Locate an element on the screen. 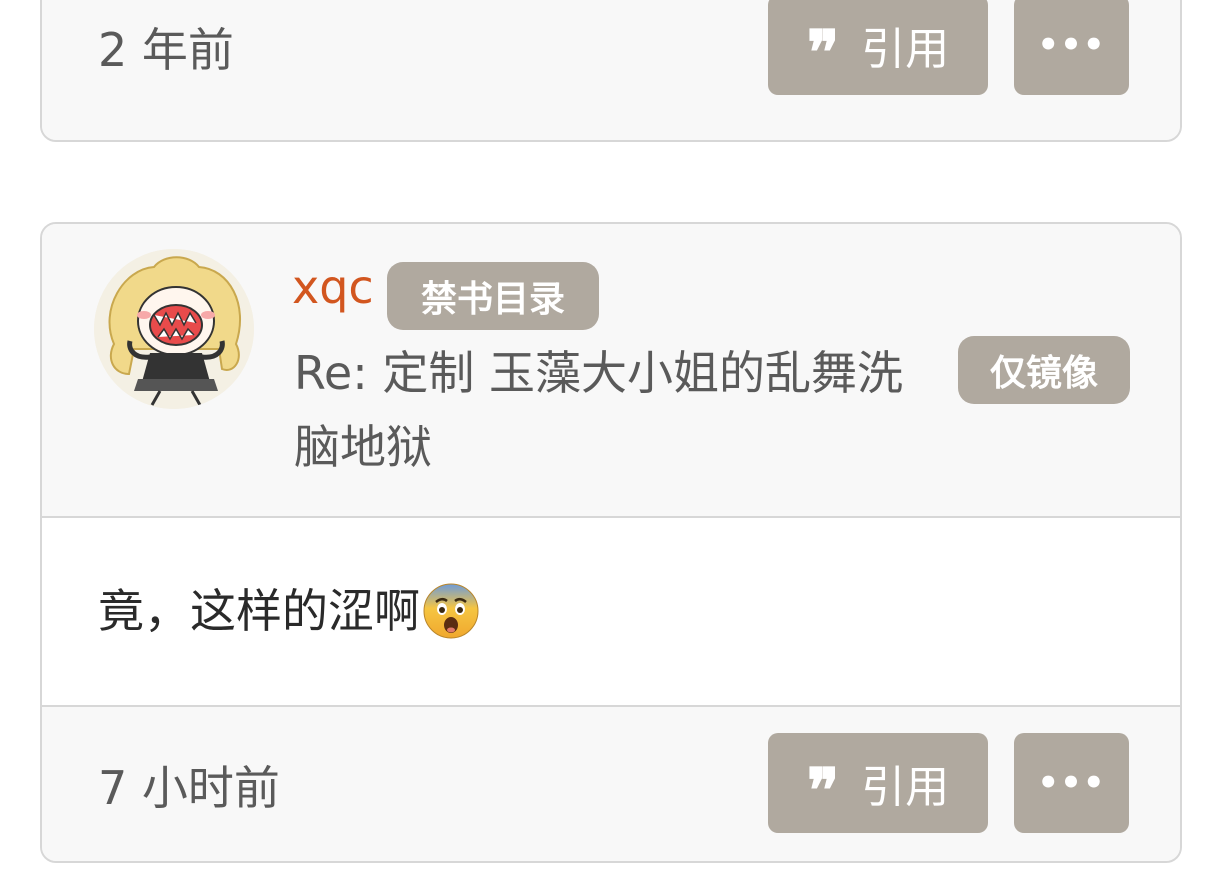 The height and width of the screenshot is (896, 1224). post-subject: Re: 定制 玉藻大小姐的乱舞洗脑地狱 is located at coordinates (614, 410).